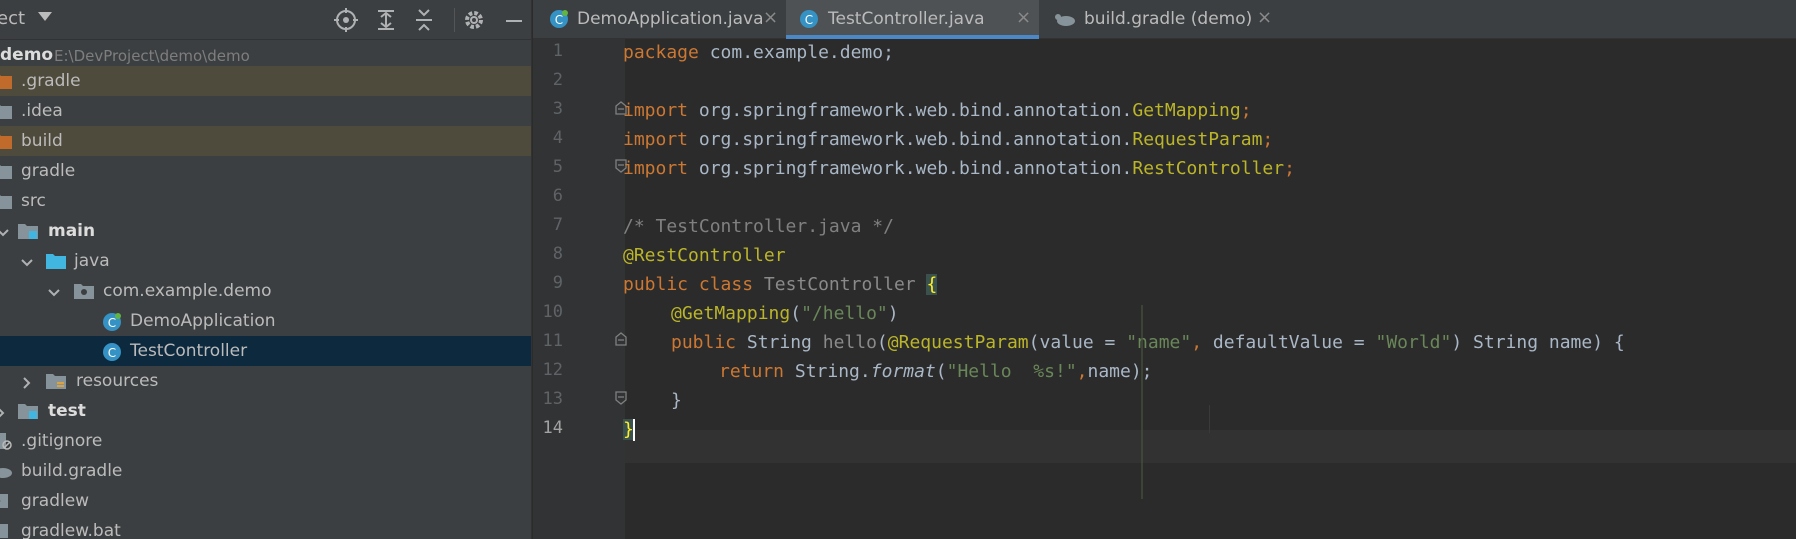 The width and height of the screenshot is (1796, 539). Describe the element at coordinates (780, 284) in the screenshot. I see `code-line-9: public class TestController {` at that location.